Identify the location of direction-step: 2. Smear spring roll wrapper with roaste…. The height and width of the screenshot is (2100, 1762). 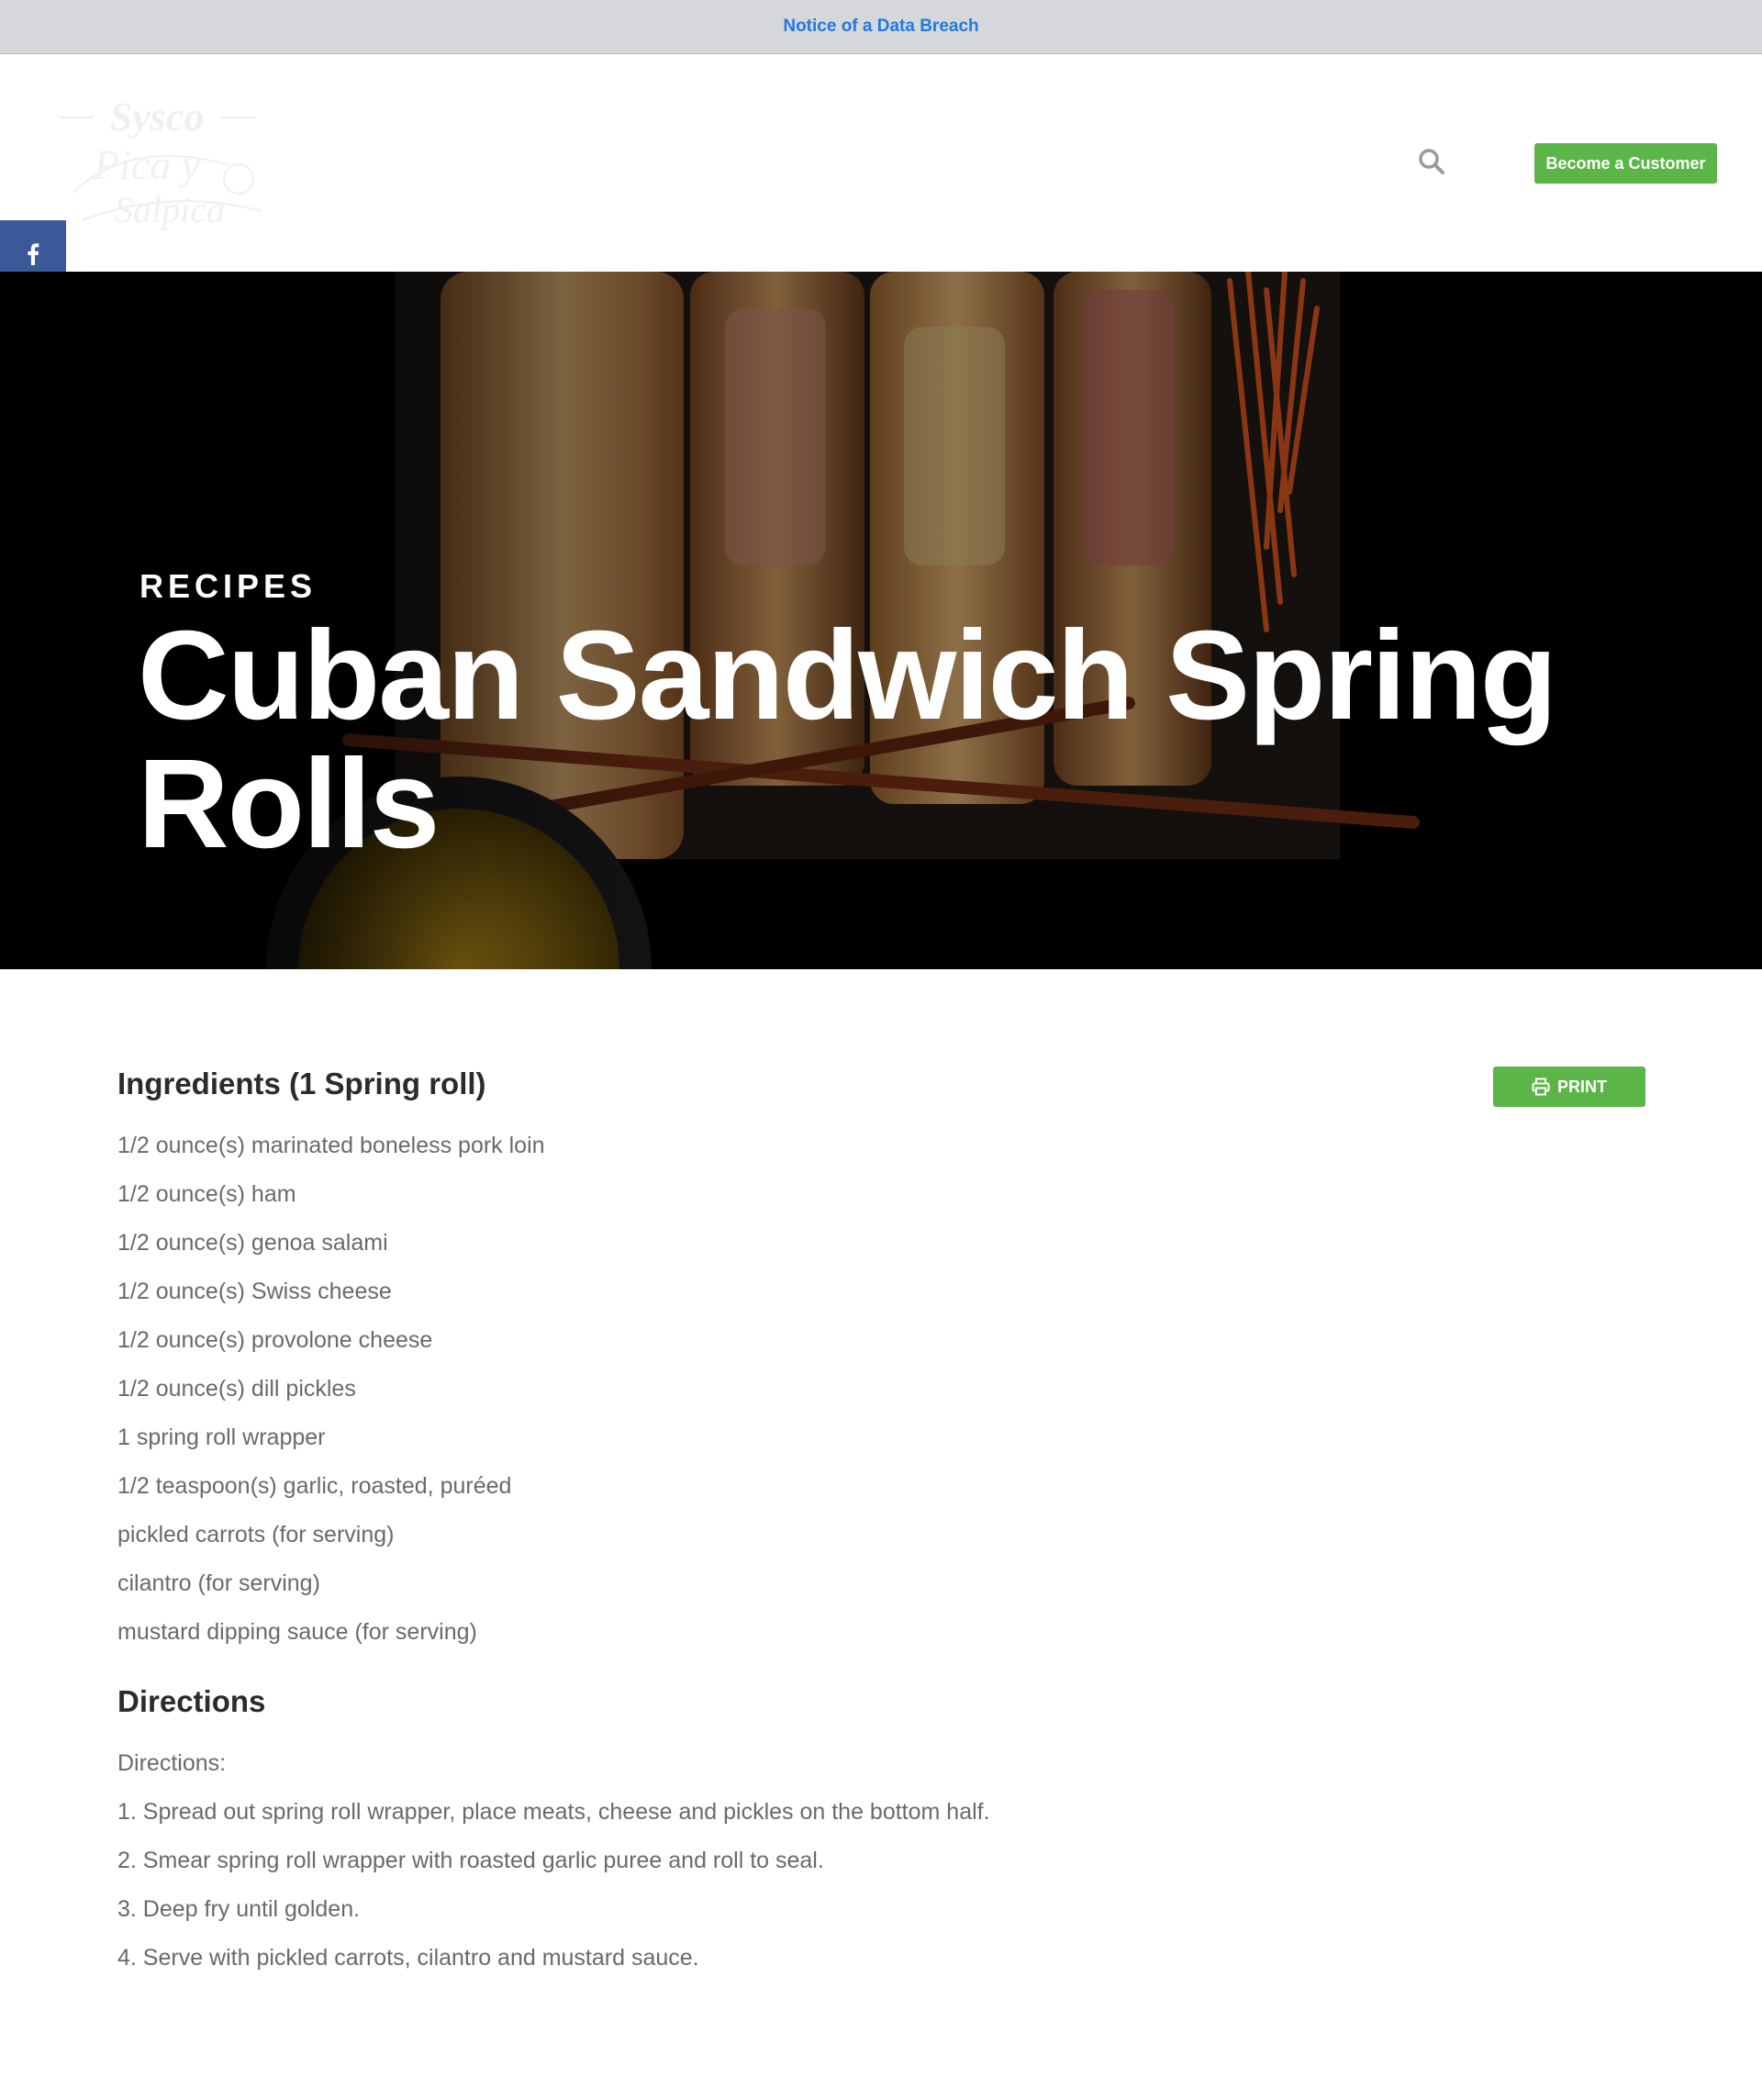
(470, 1860).